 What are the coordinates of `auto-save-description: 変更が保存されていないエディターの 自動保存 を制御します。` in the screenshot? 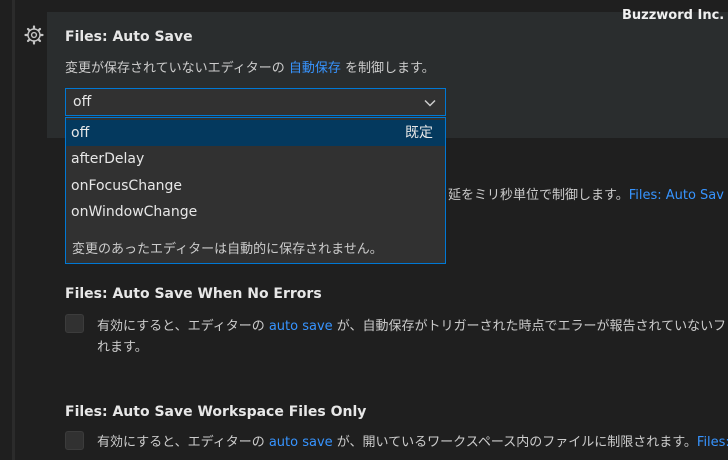 It's located at (250, 66).